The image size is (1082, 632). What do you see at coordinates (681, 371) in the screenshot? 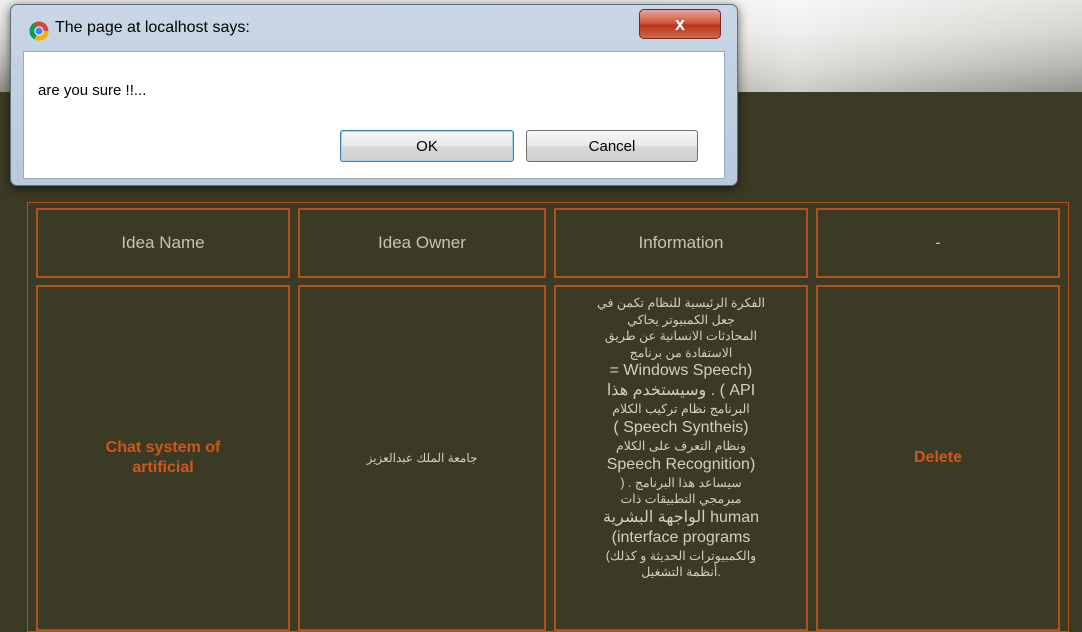
I see `info-line: (Windows Speech =` at bounding box center [681, 371].